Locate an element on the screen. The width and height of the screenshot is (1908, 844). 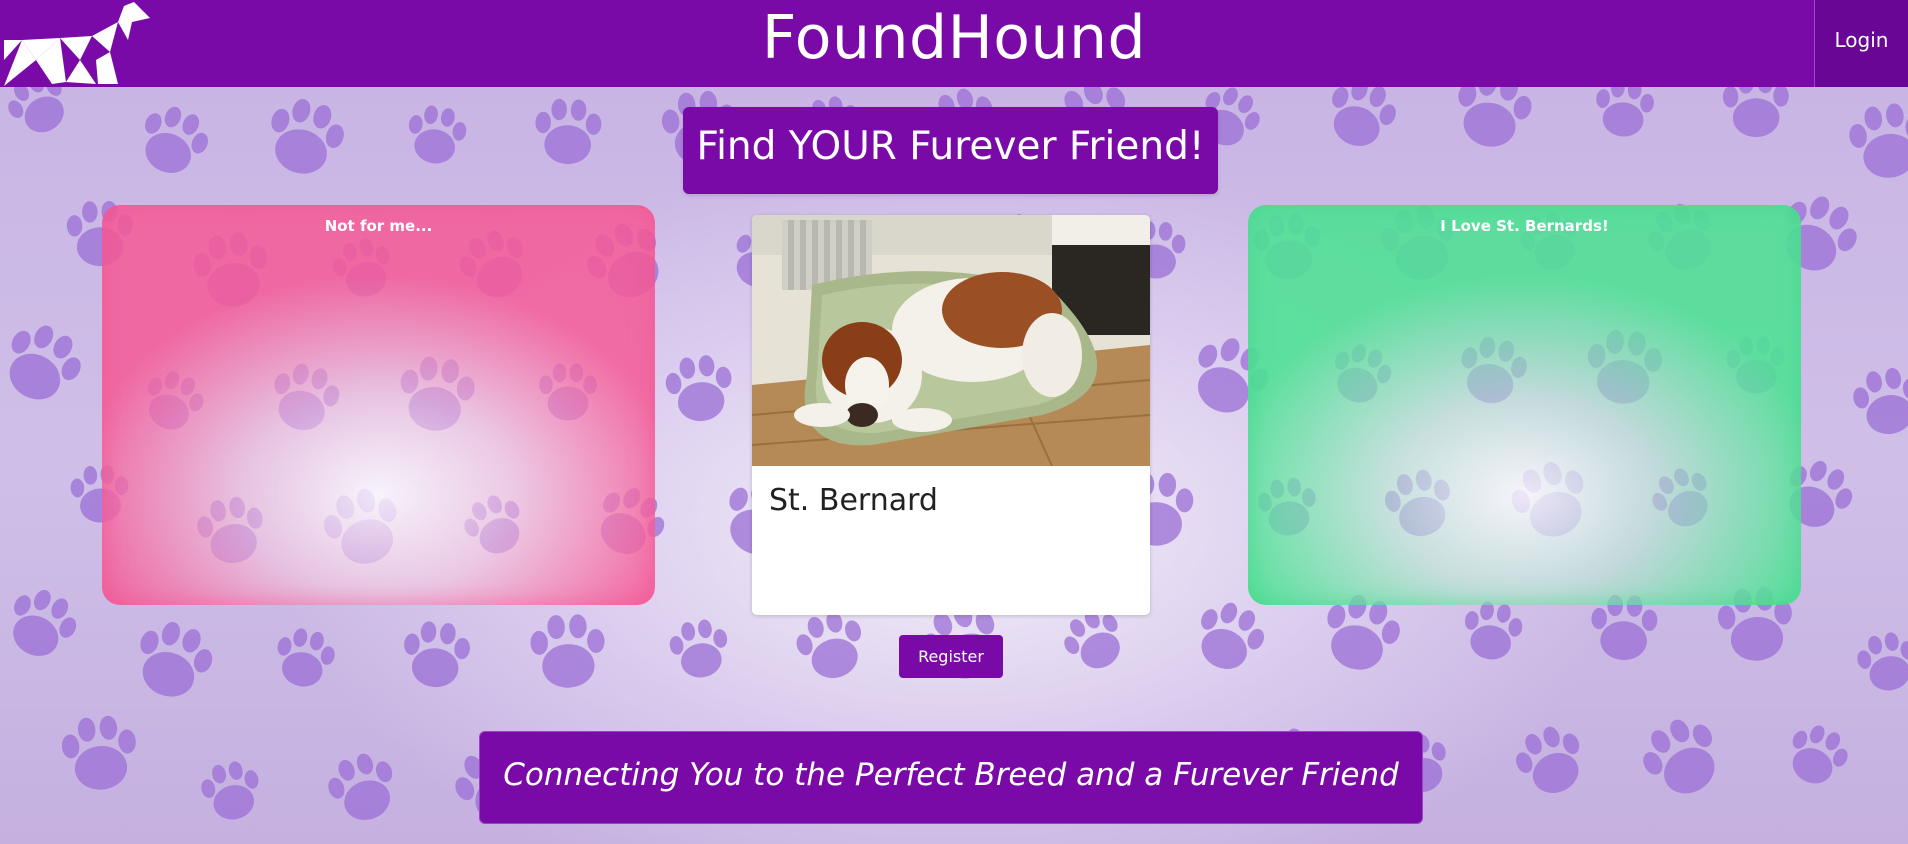
accept-drop-zone: I Love St. Bernards! is located at coordinates (1524, 405).